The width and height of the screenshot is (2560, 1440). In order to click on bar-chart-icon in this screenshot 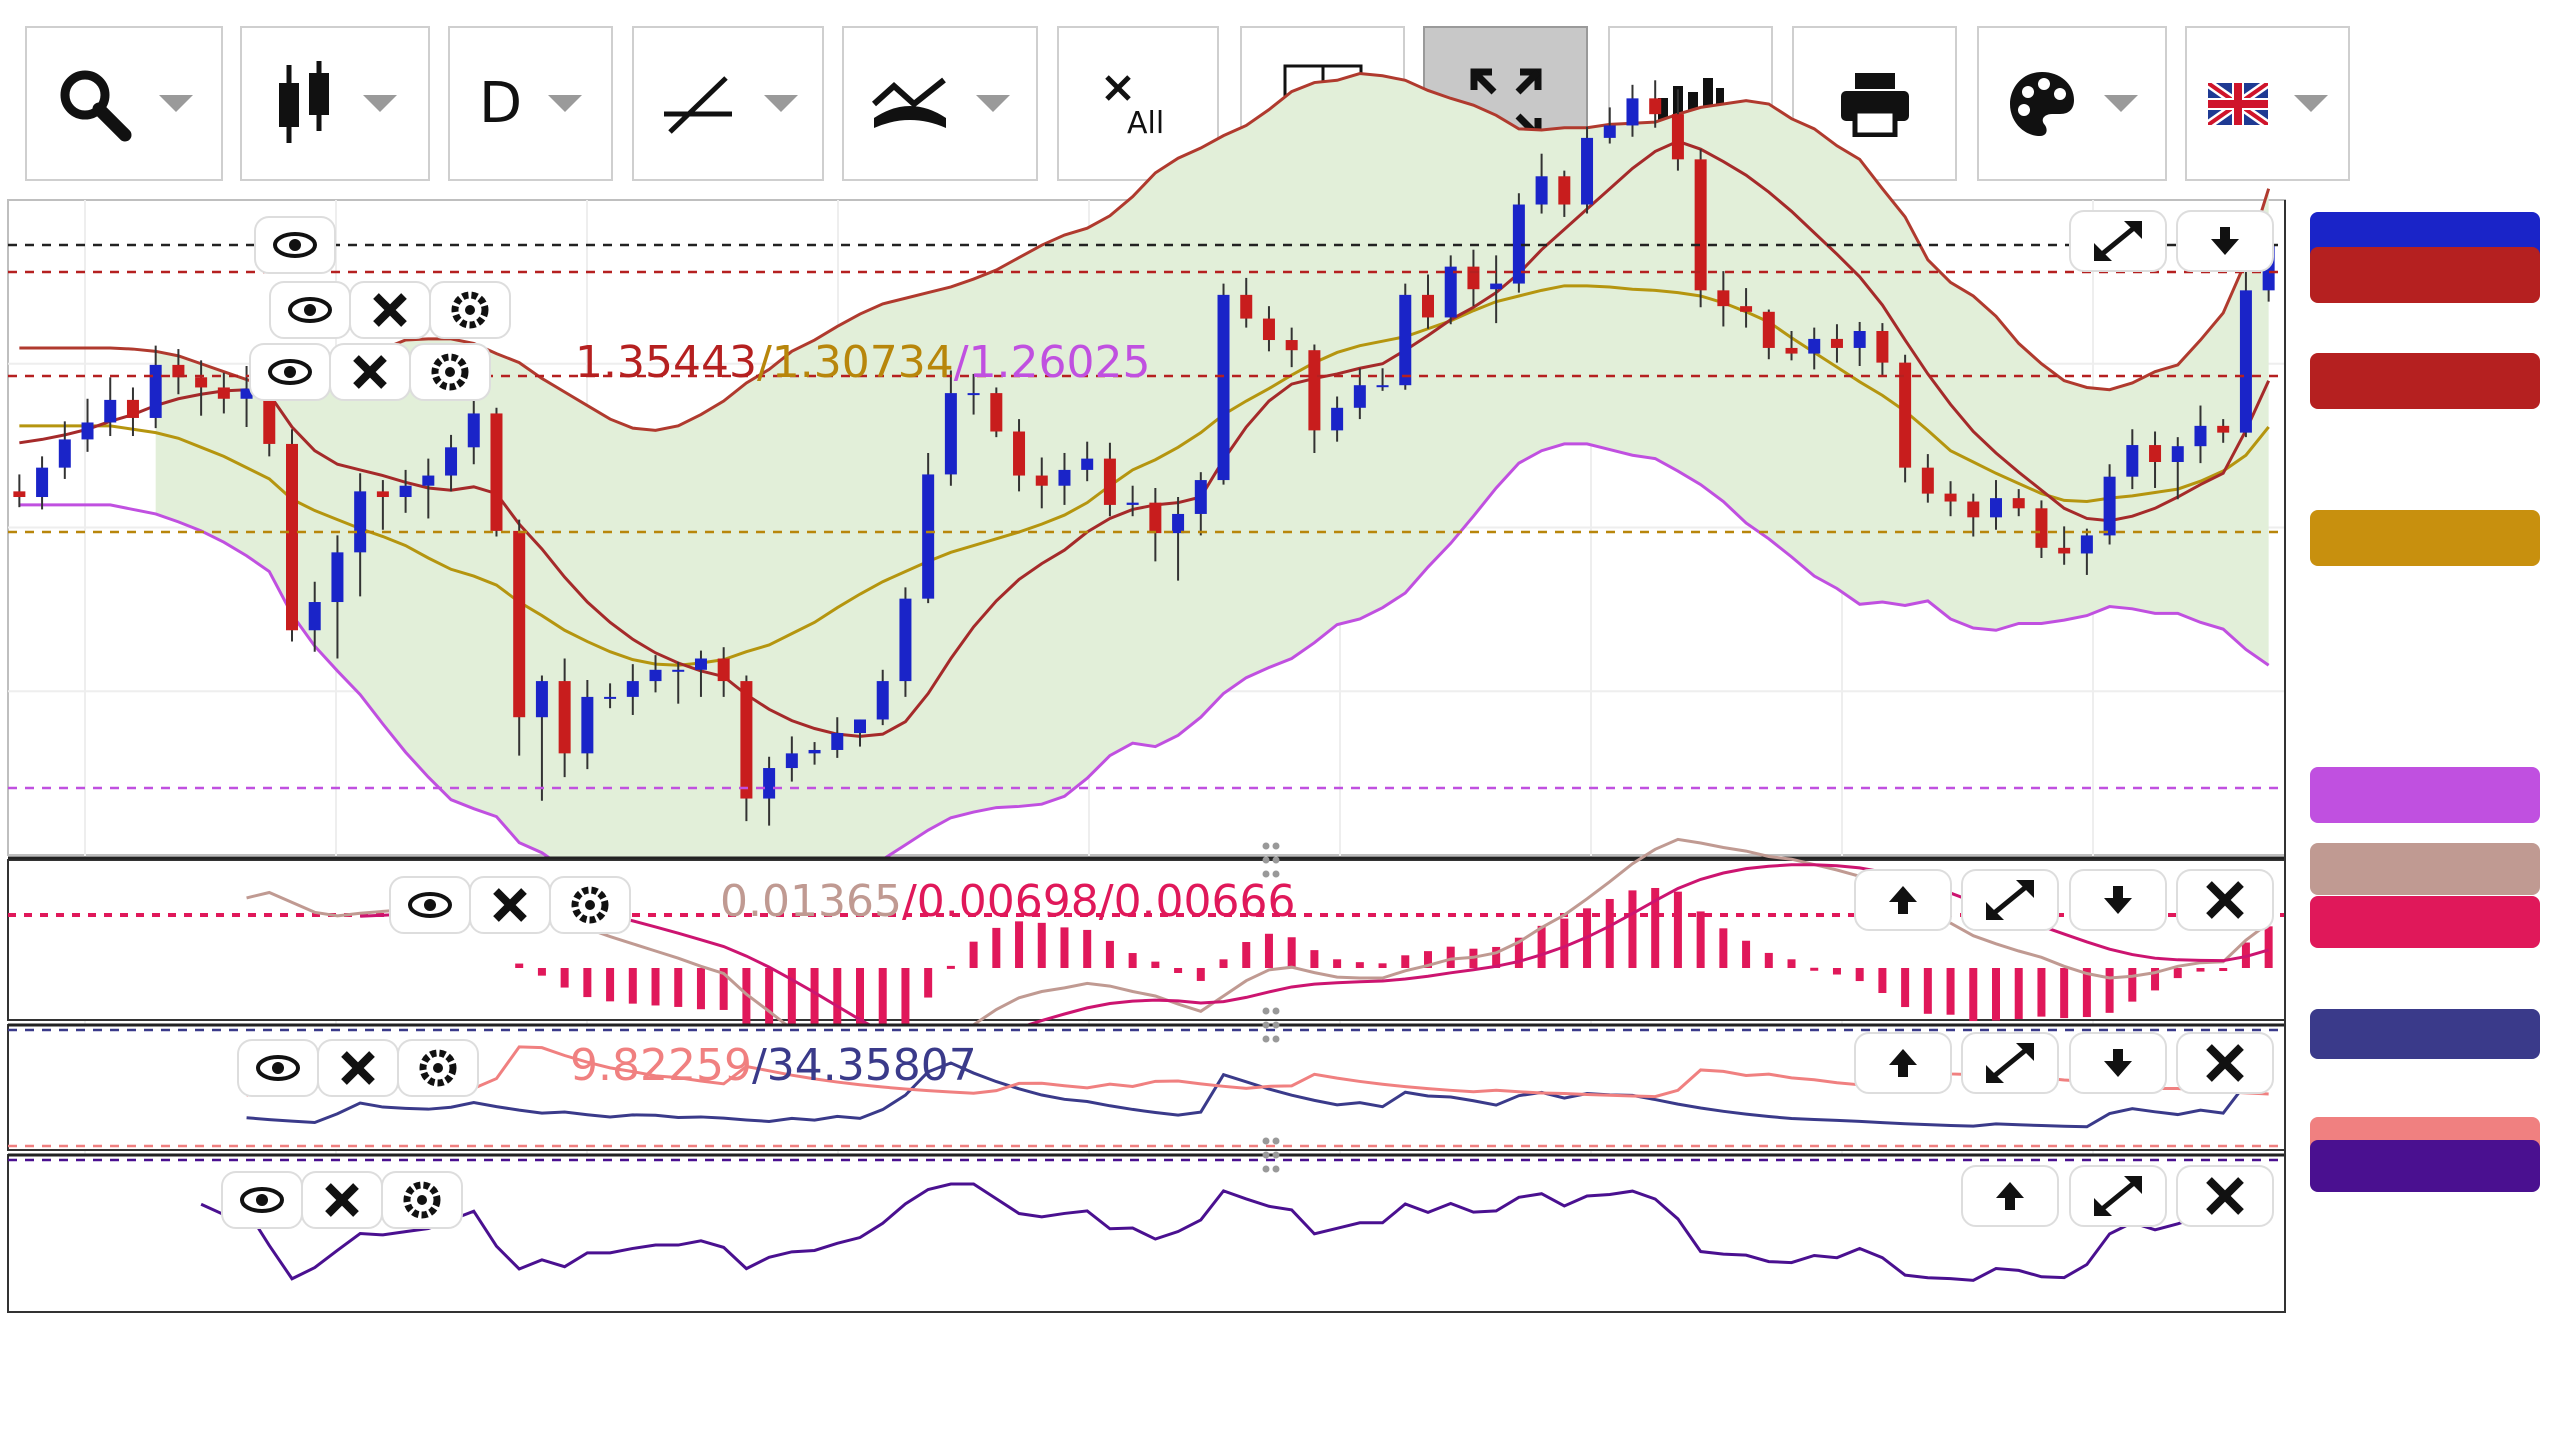, I will do `click(1690, 104)`.